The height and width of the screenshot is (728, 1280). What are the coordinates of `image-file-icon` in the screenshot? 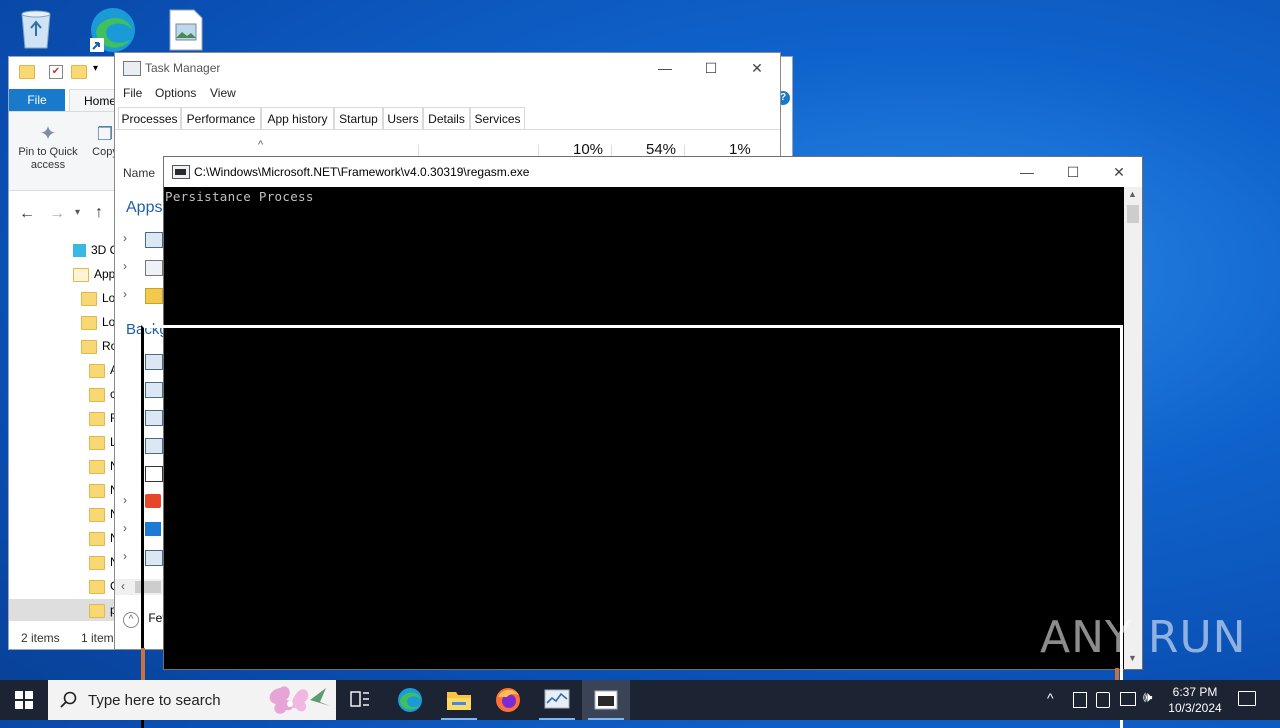 It's located at (190, 30).